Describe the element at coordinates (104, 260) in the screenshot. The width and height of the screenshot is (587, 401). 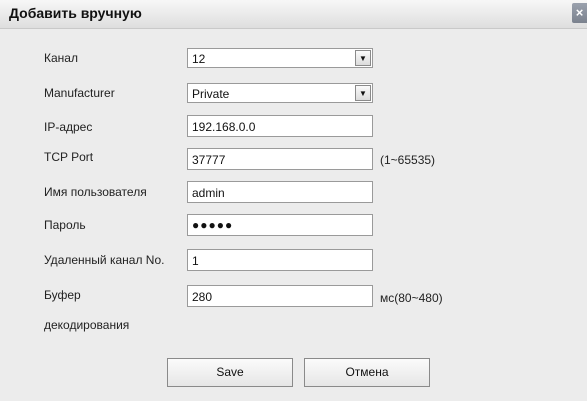
I see `remote-channel-label: Удаленный канал No.` at that location.